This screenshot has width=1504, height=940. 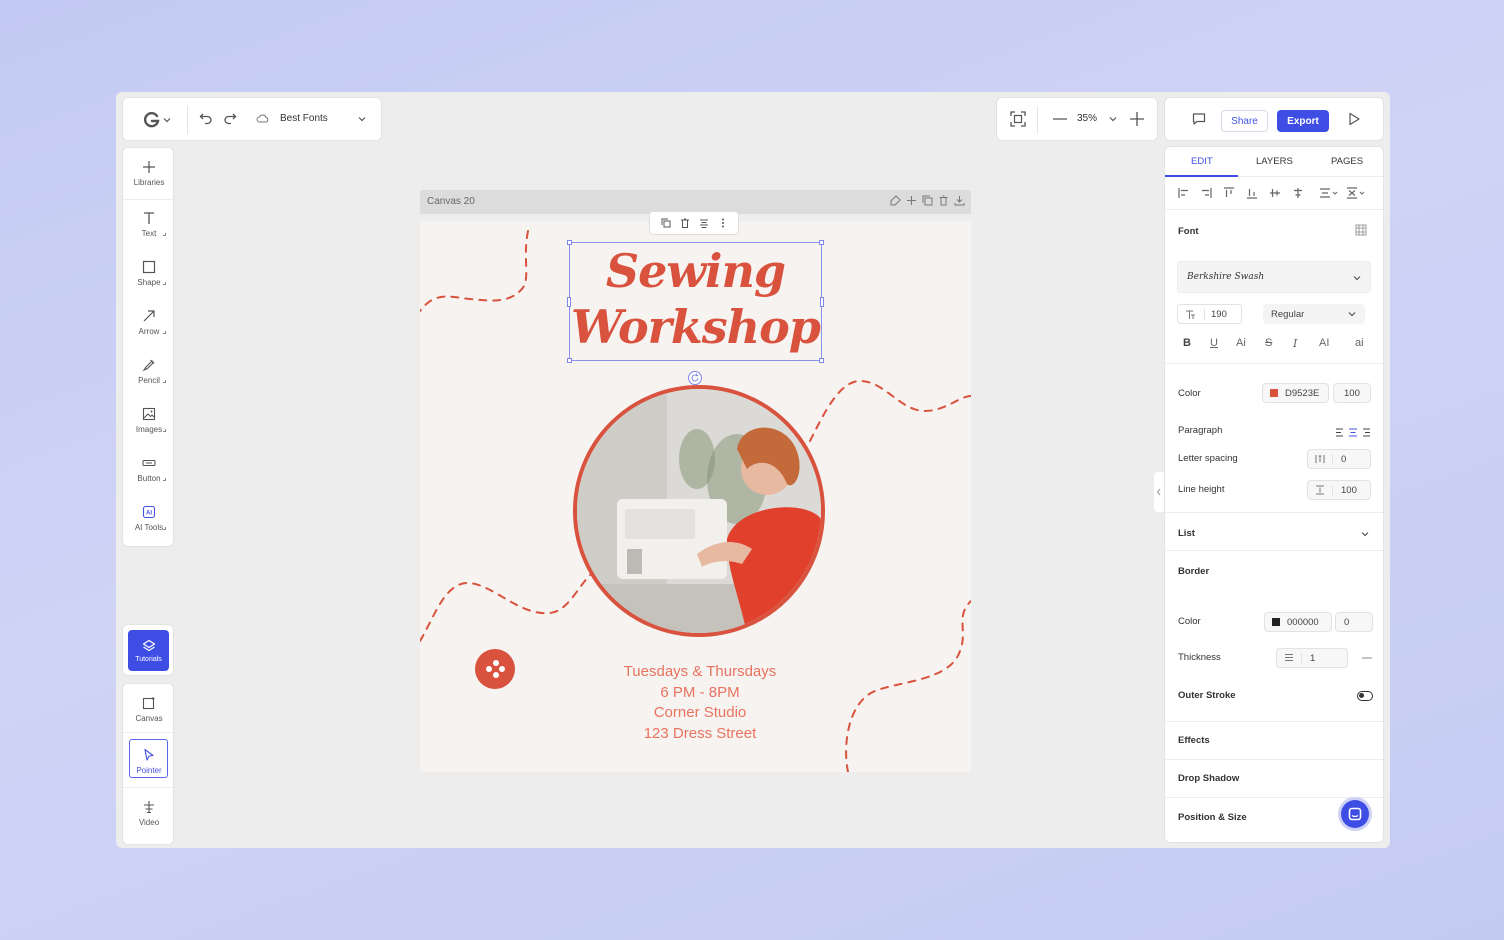 I want to click on lowercase-button: ai, so click(x=1359, y=343).